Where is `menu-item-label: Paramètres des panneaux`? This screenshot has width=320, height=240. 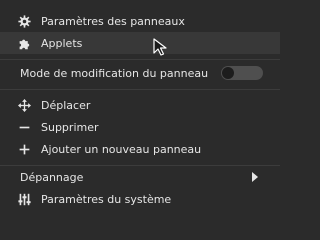 menu-item-label: Paramètres des panneaux is located at coordinates (113, 21).